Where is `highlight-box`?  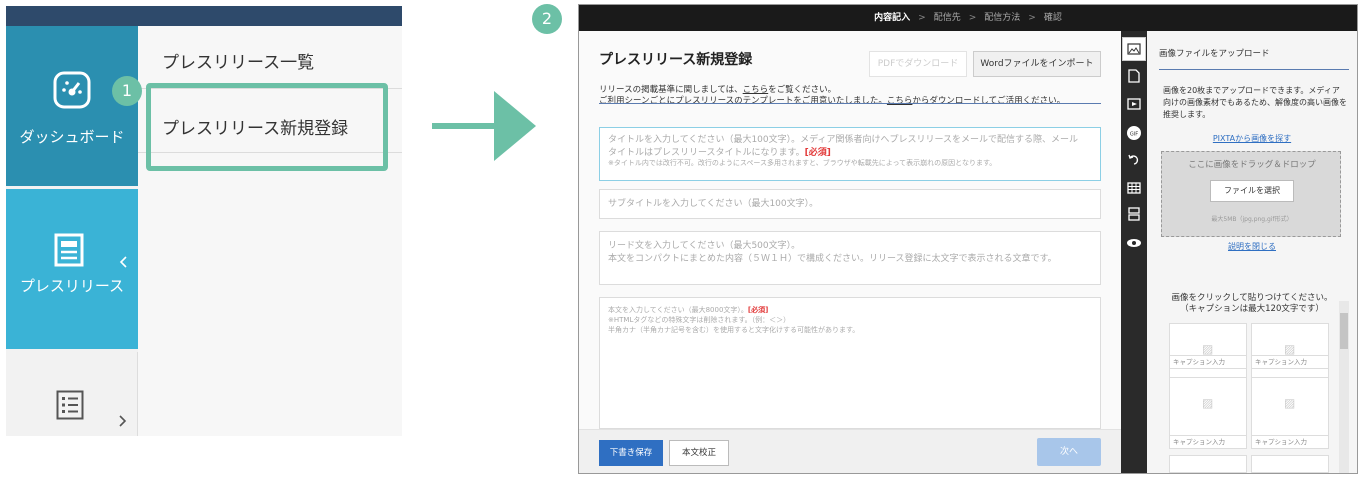 highlight-box is located at coordinates (267, 127).